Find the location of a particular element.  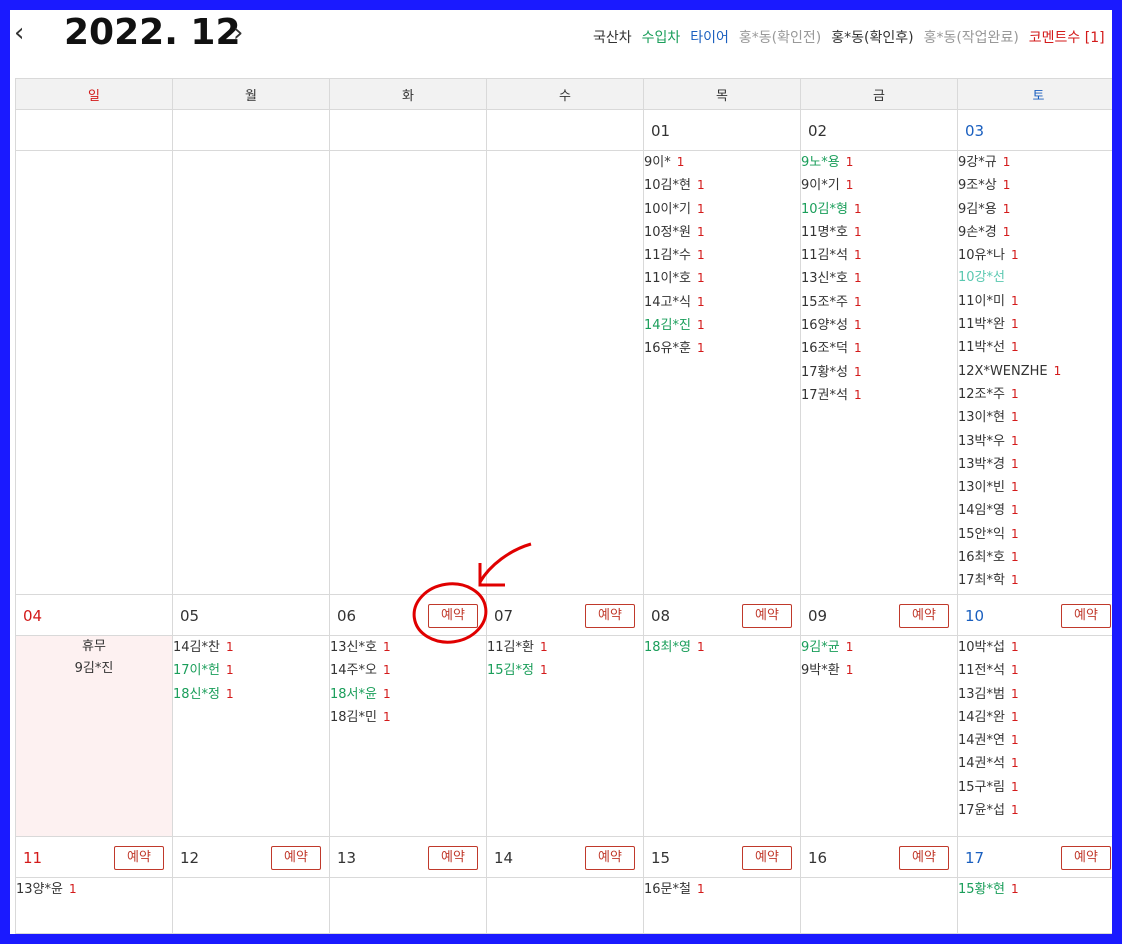

booking-name: 14고*식 is located at coordinates (667, 302).